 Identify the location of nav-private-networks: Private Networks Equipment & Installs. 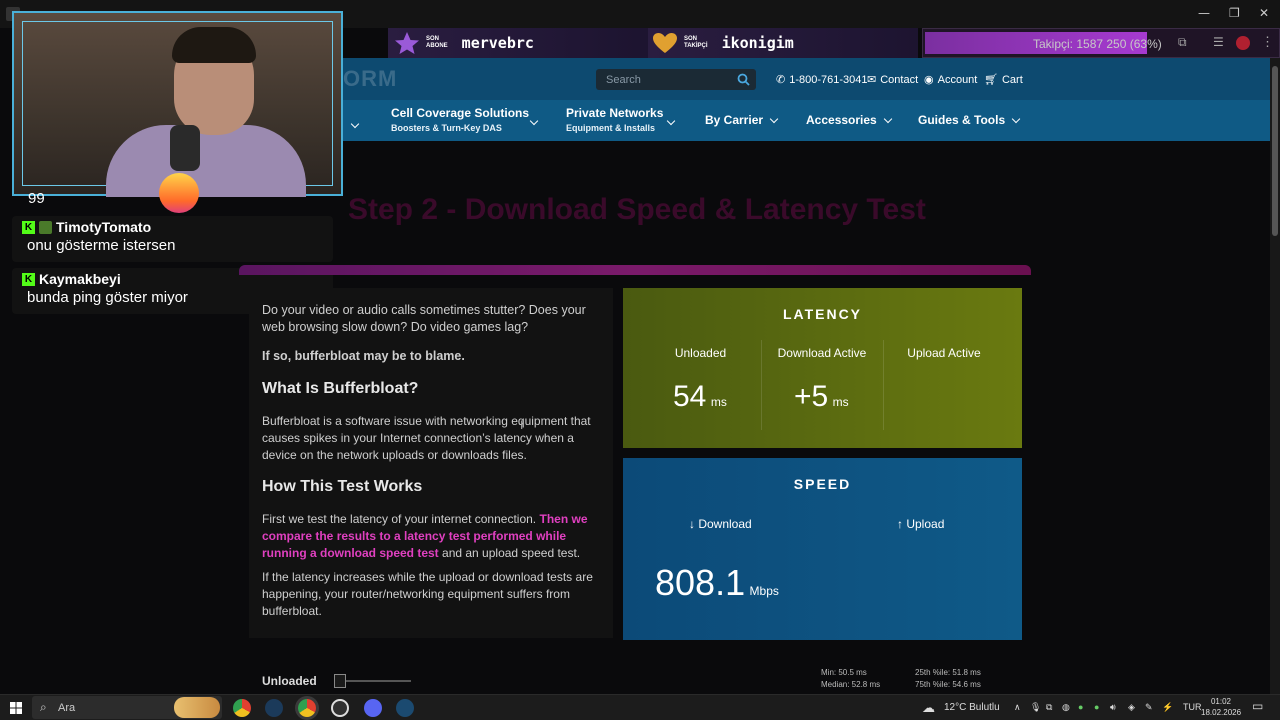
(621, 119).